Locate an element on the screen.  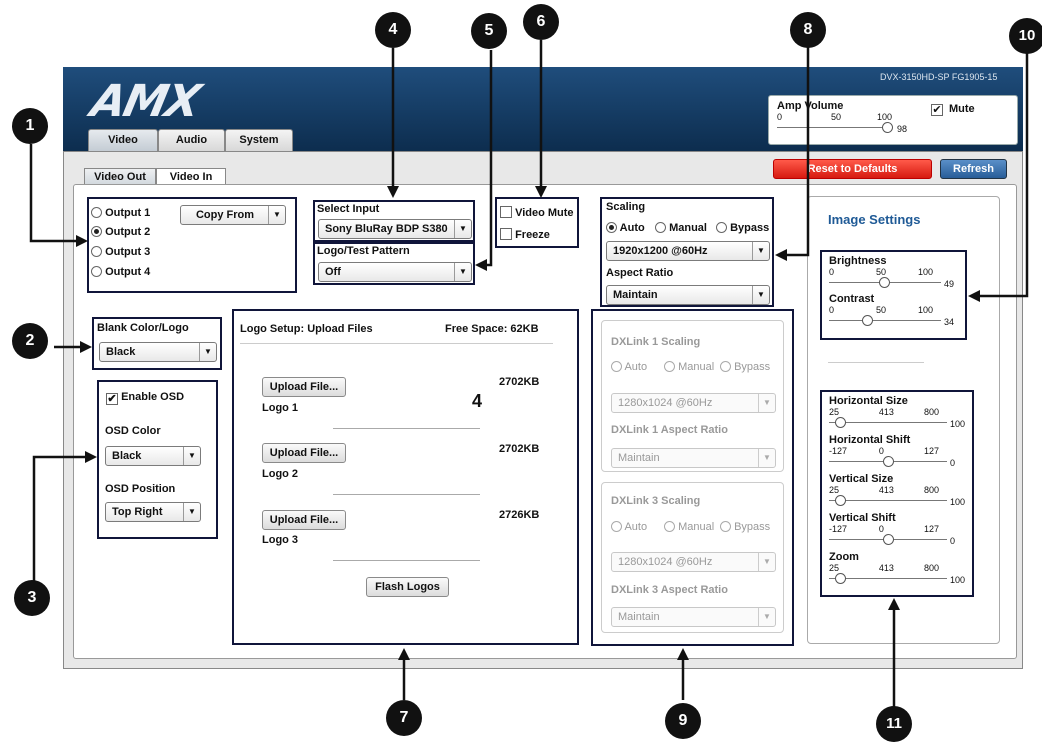
arrow-7-icon is located at coordinates (404, 654).